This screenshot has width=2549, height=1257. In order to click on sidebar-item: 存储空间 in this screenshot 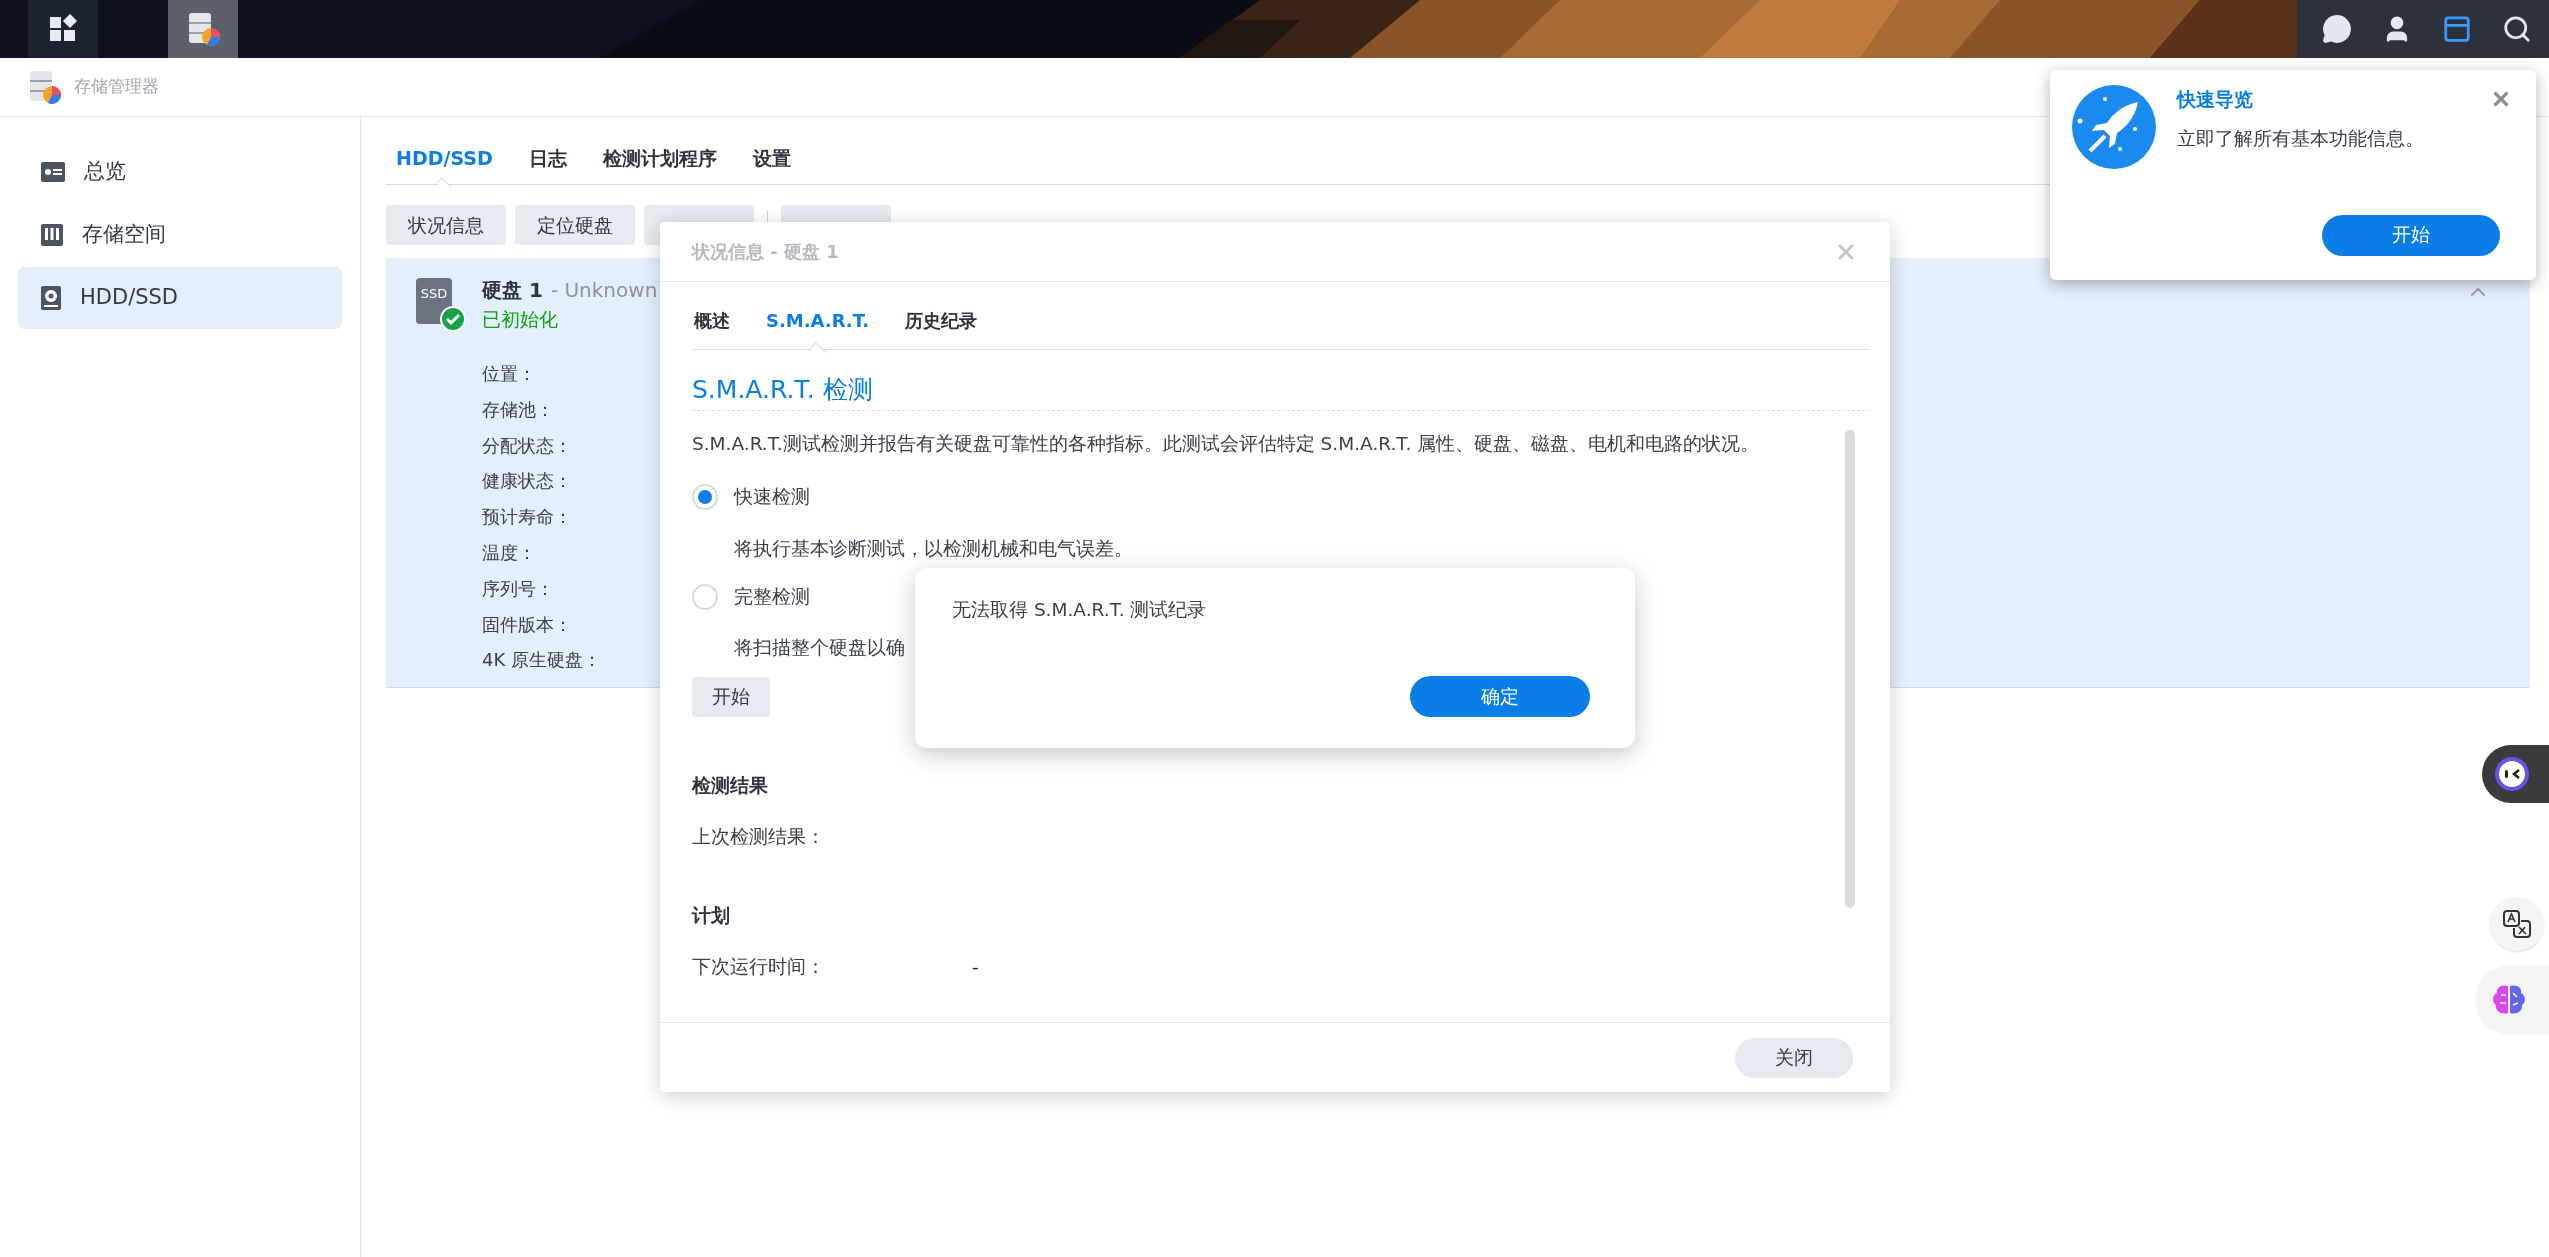, I will do `click(180, 235)`.